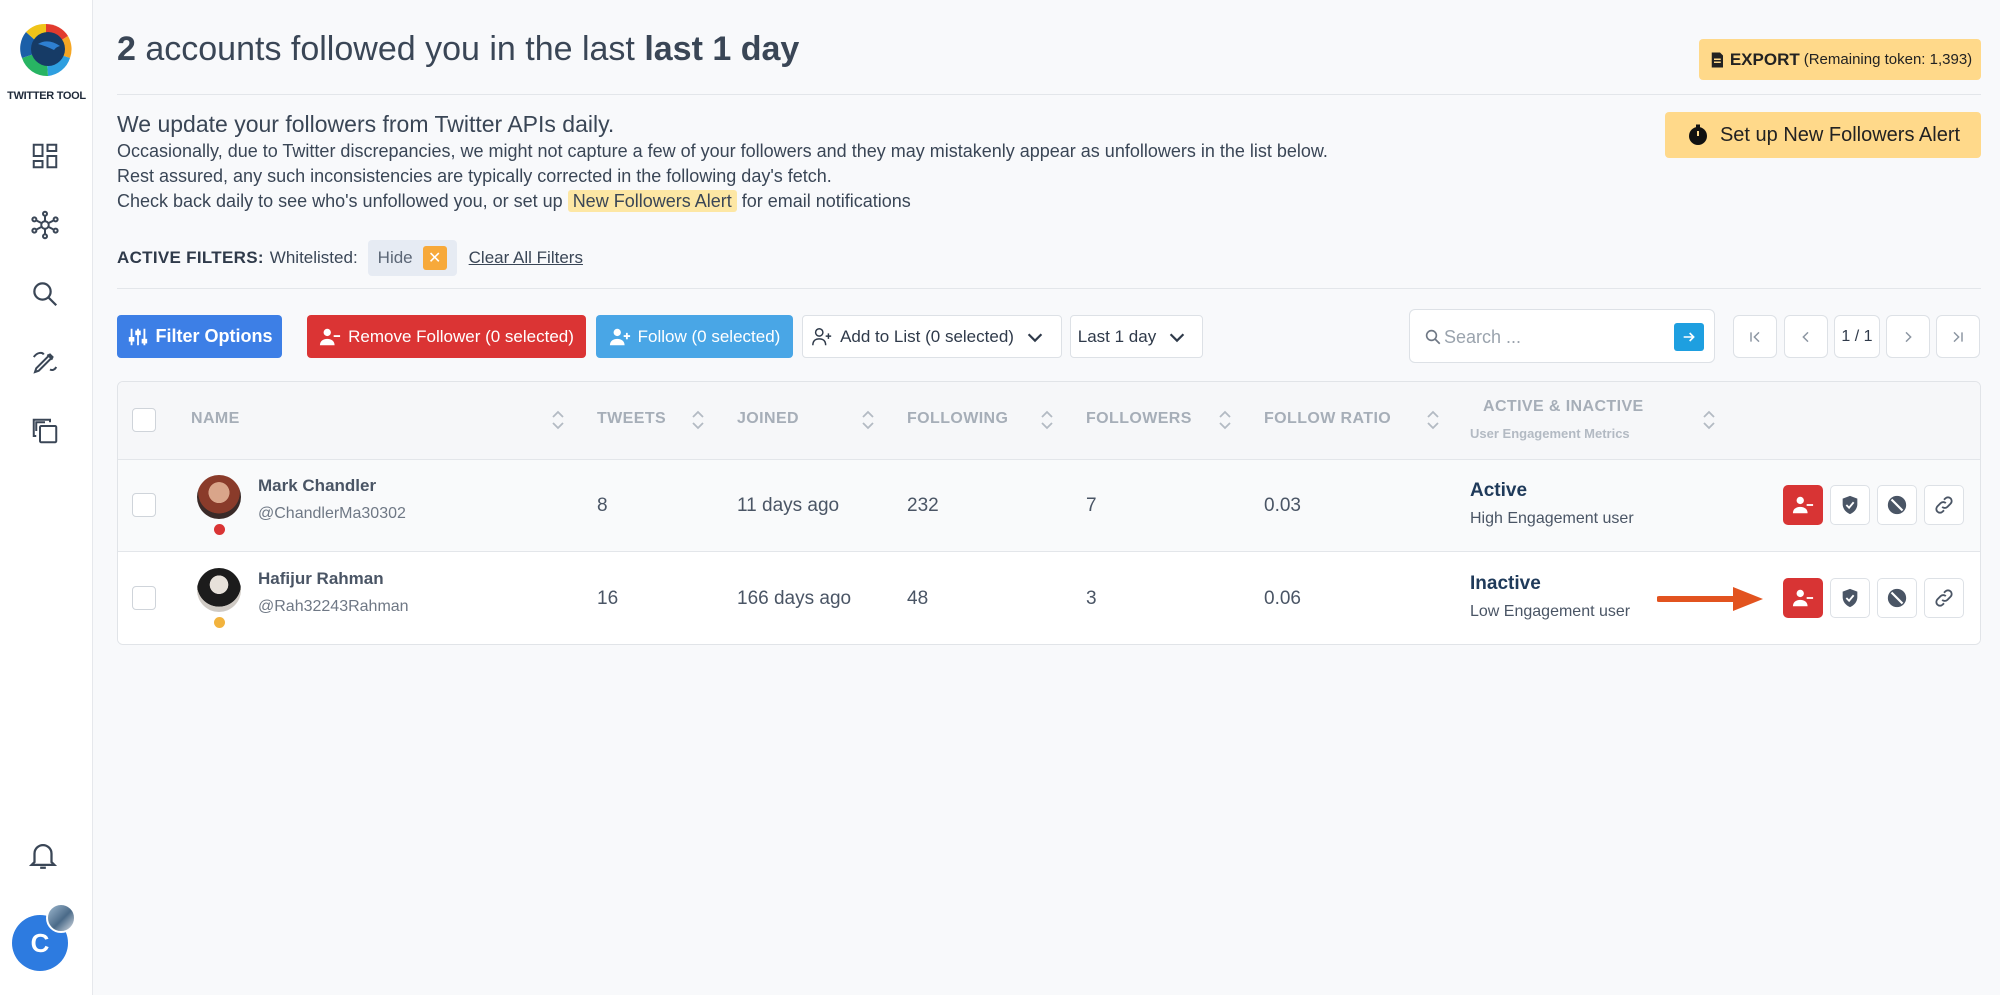  I want to click on tweets-cell: 16, so click(608, 598).